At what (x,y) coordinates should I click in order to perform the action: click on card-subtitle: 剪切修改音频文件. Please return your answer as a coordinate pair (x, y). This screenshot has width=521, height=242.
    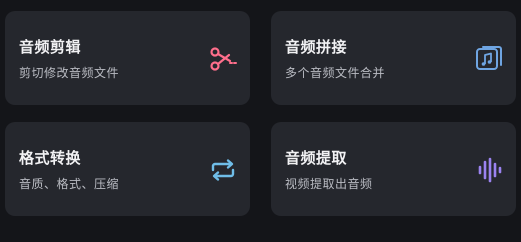
    Looking at the image, I should click on (69, 73).